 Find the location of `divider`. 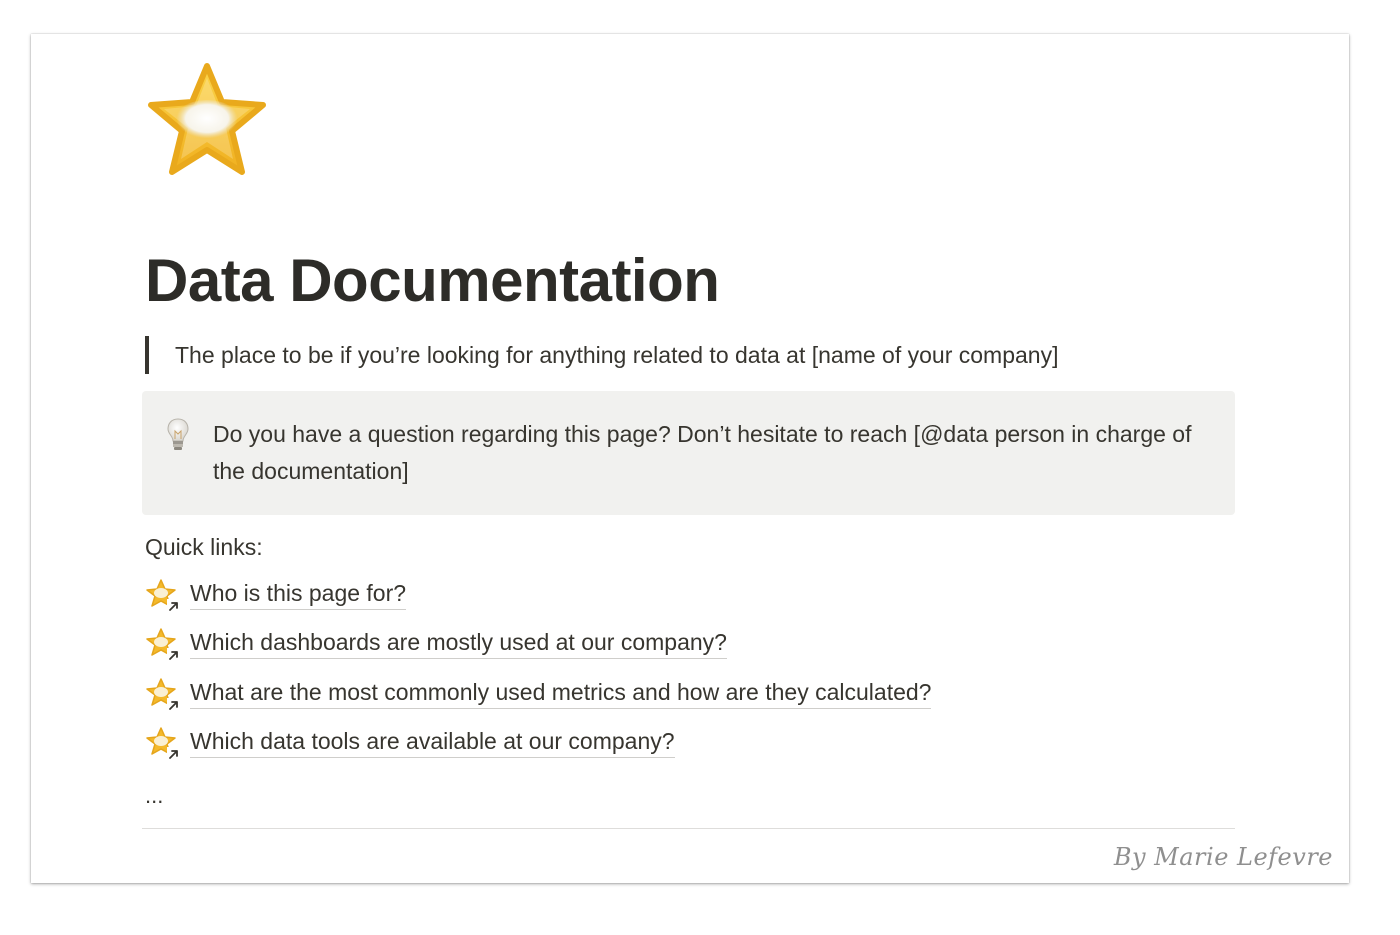

divider is located at coordinates (688, 828).